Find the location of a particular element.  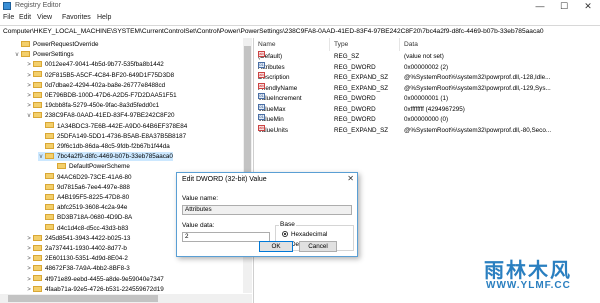

tree-node: >245d8541-3943-4422-b025-13 is located at coordinates (78, 238).